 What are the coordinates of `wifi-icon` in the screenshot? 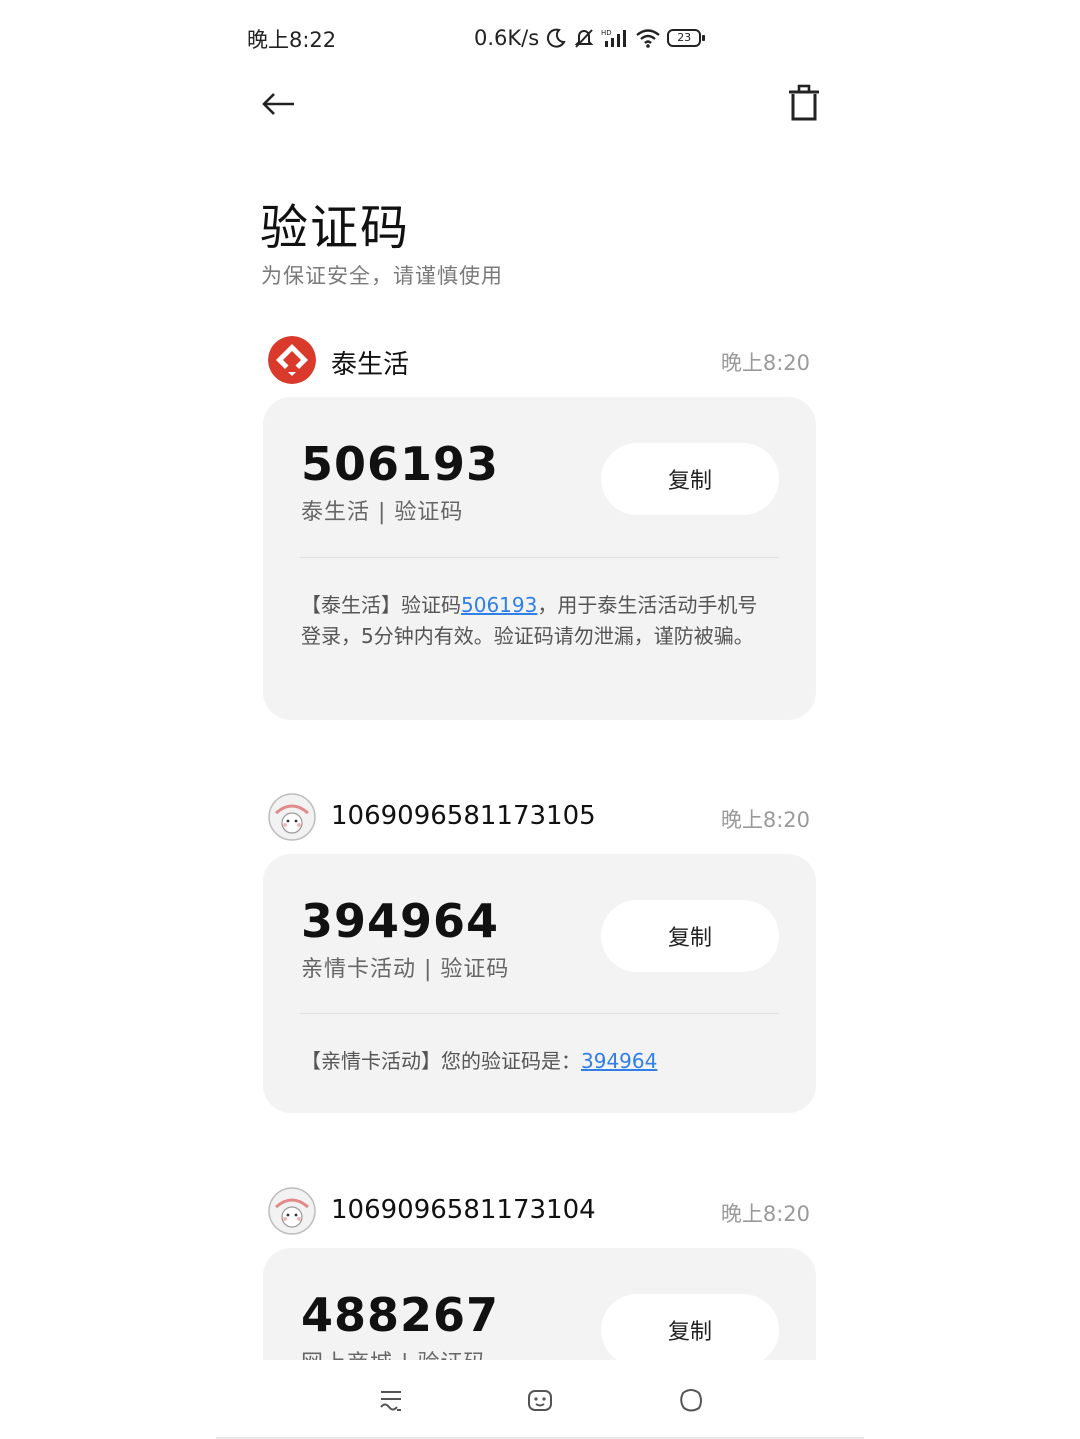 It's located at (648, 38).